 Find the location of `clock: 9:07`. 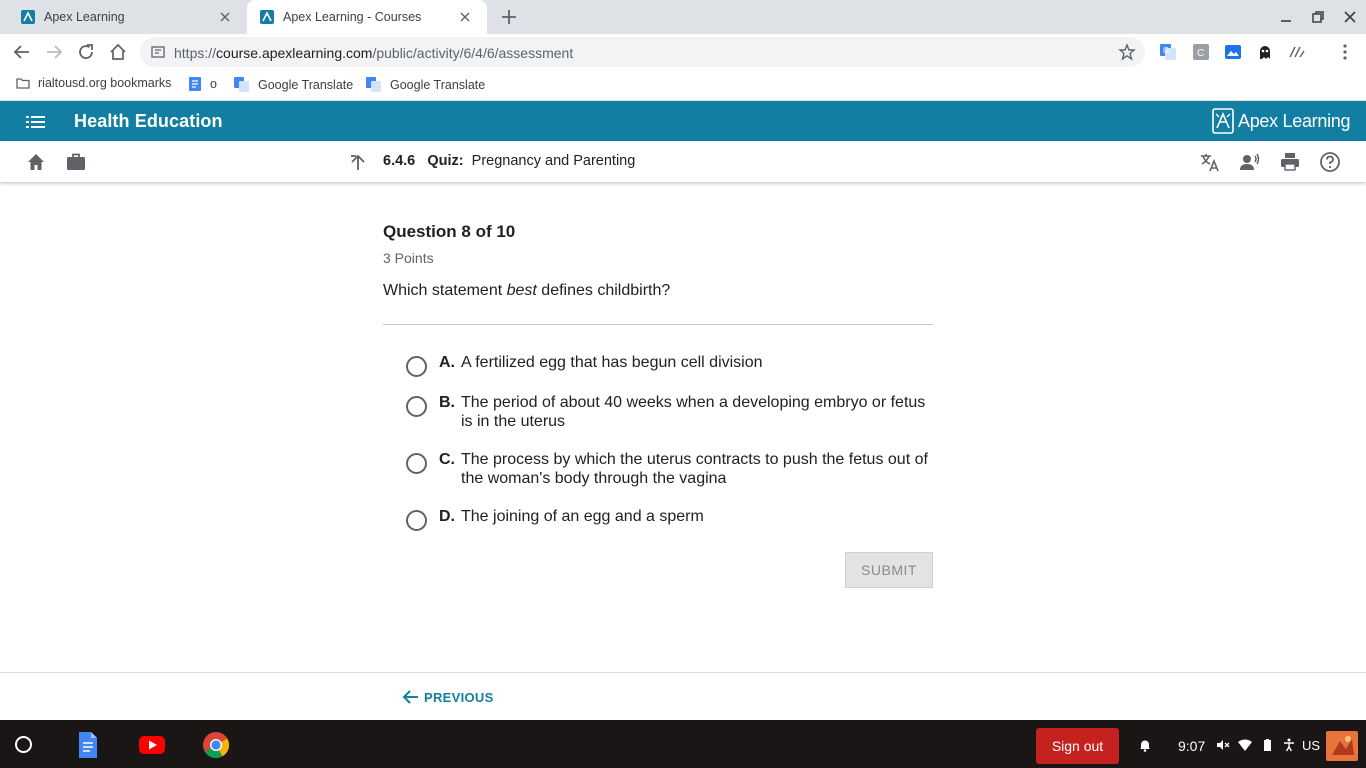

clock: 9:07 is located at coordinates (1191, 746).